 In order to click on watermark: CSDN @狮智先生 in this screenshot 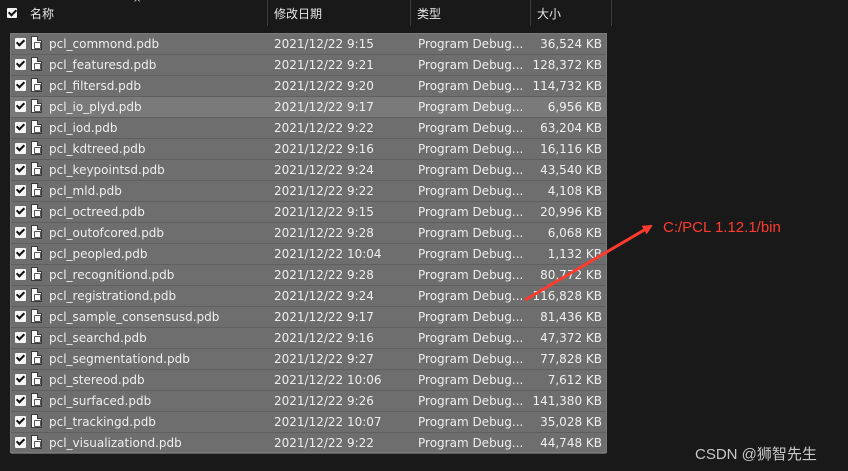, I will do `click(756, 454)`.